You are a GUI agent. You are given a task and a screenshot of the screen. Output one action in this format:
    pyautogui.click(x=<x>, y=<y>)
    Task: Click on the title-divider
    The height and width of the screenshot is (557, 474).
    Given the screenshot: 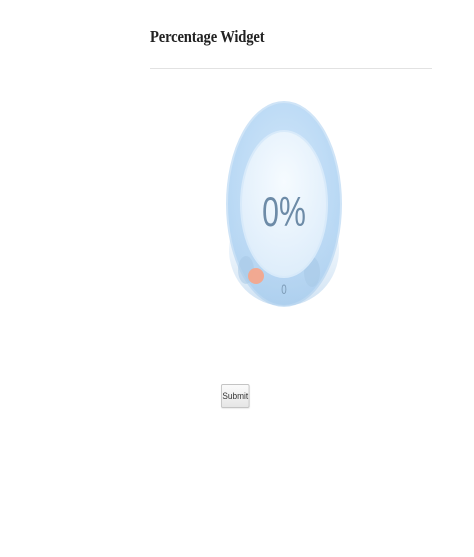 What is the action you would take?
    pyautogui.click(x=291, y=68)
    